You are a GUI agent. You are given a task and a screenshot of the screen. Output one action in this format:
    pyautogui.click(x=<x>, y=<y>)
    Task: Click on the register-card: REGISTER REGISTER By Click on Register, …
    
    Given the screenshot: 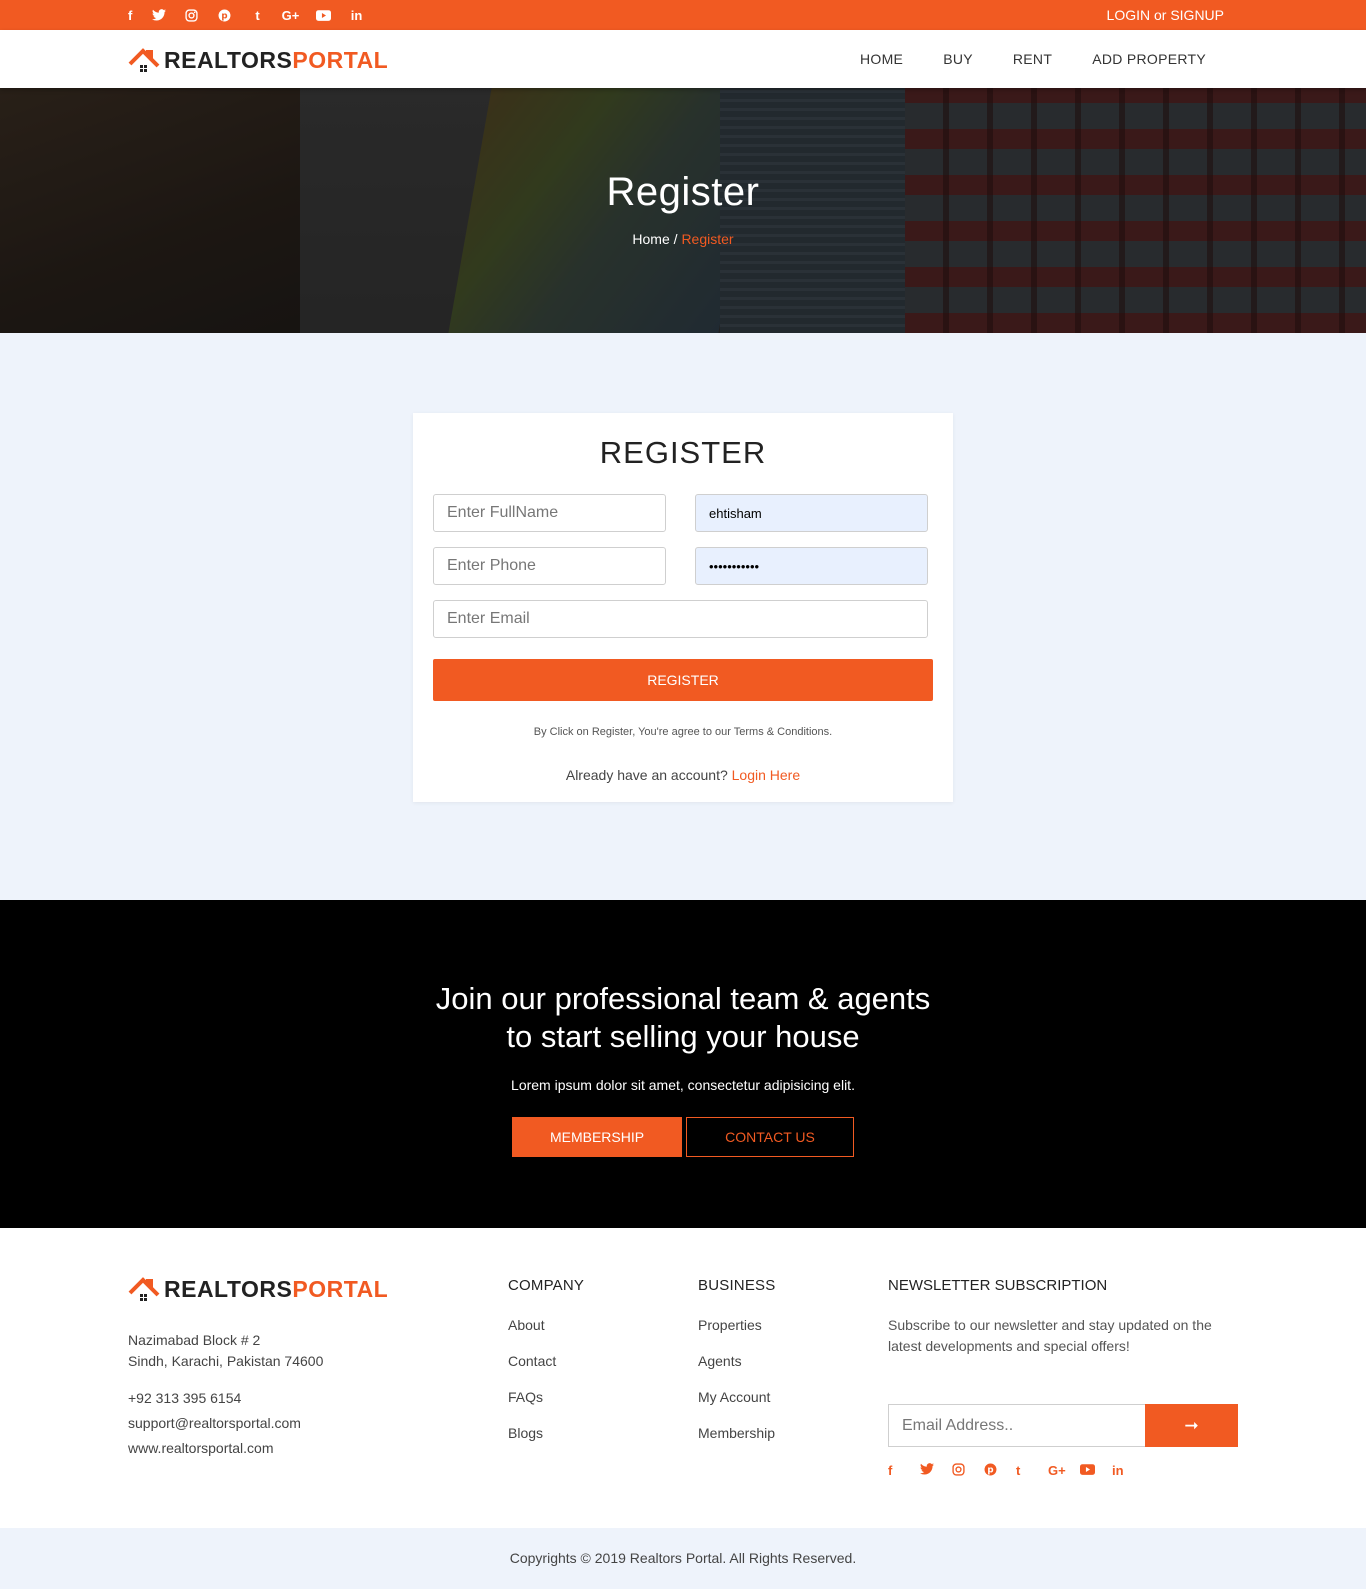 What is the action you would take?
    pyautogui.click(x=683, y=607)
    